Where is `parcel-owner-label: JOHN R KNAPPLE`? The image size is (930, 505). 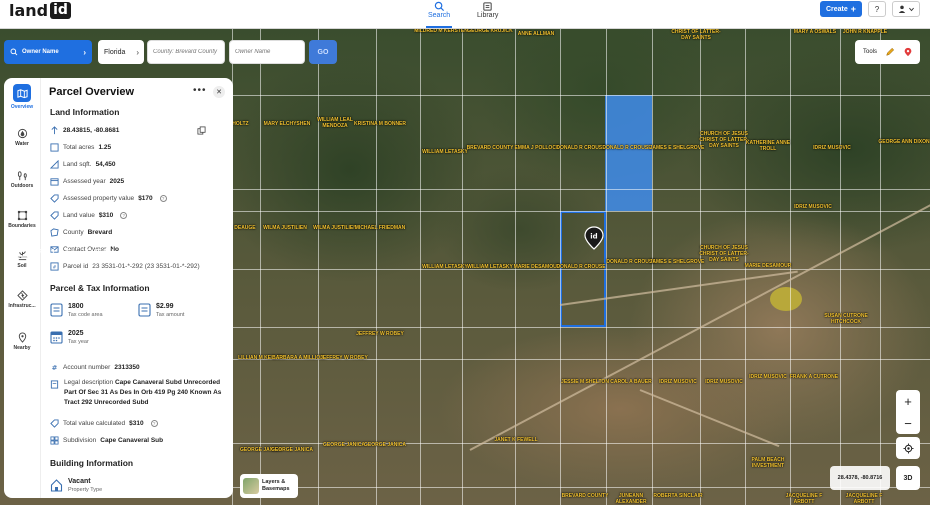 parcel-owner-label: JOHN R KNAPPLE is located at coordinates (865, 32).